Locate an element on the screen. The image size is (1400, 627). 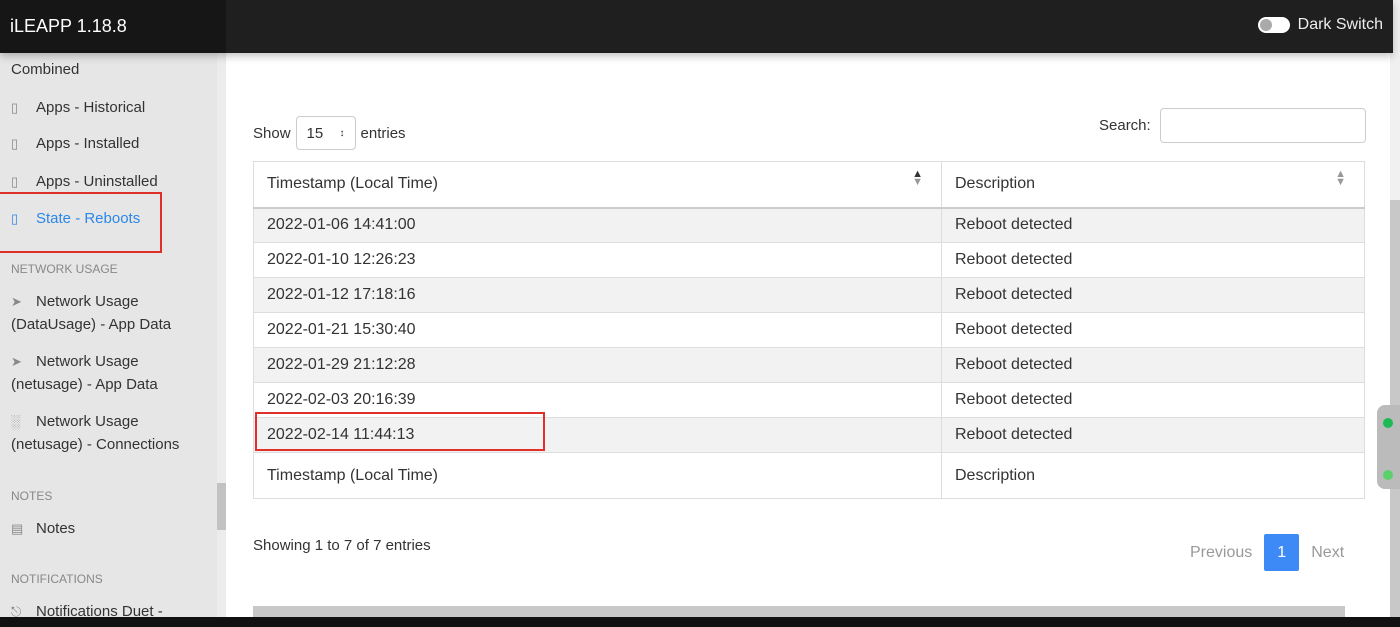
entries-control: Show 15 ↕ entries is located at coordinates (329, 133).